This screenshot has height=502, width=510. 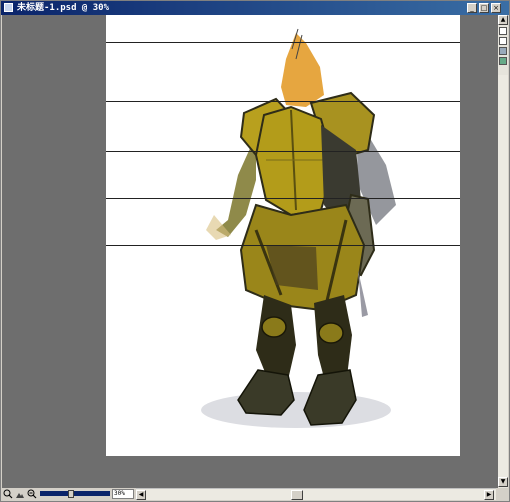 I want to click on status-bar: 30% ◀ ▶, so click(x=255, y=494).